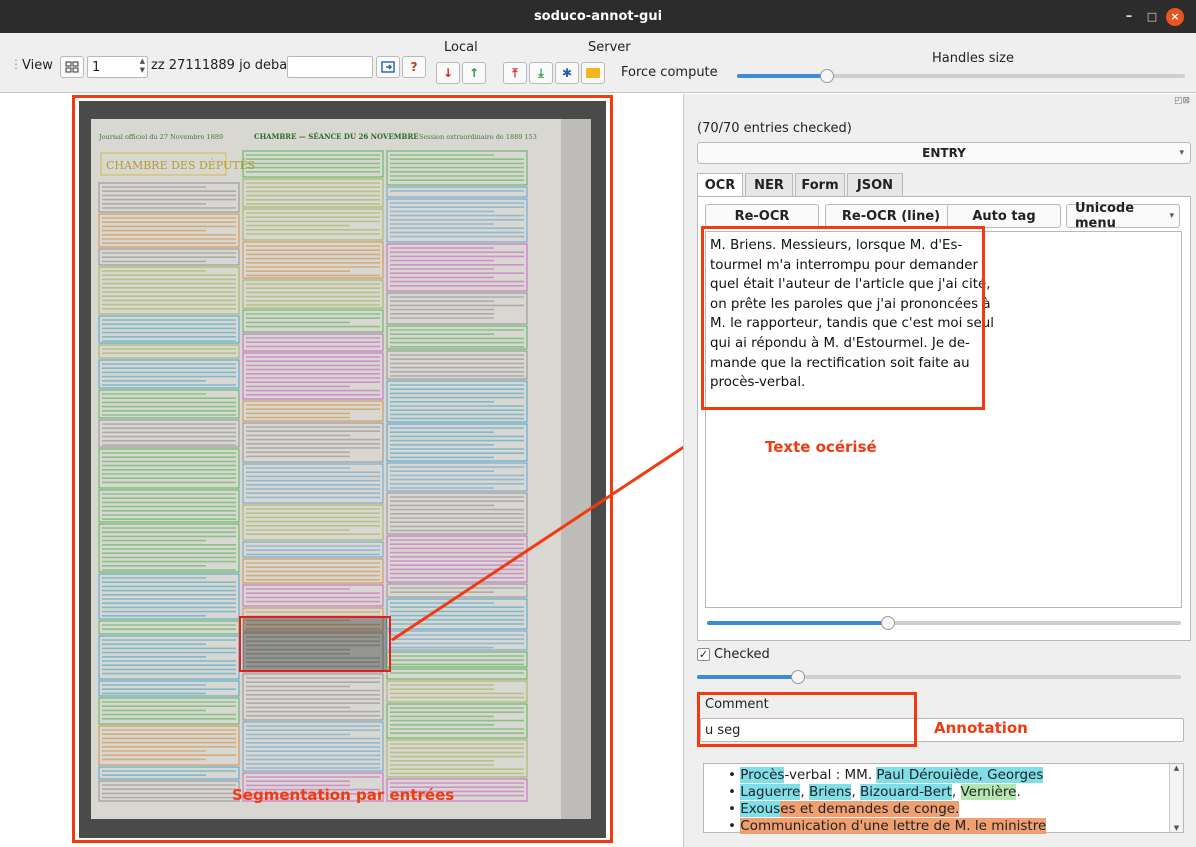 The image size is (1196, 847). What do you see at coordinates (330, 67) in the screenshot?
I see `search-input` at bounding box center [330, 67].